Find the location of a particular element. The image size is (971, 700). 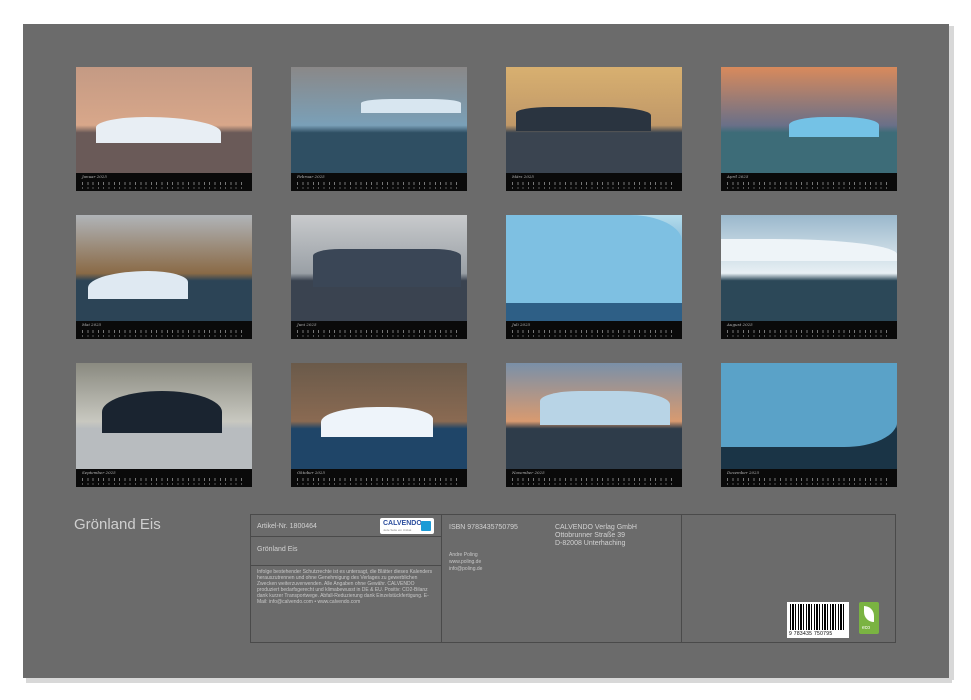

month-thumbnail: Oktober 2025 is located at coordinates (379, 425).